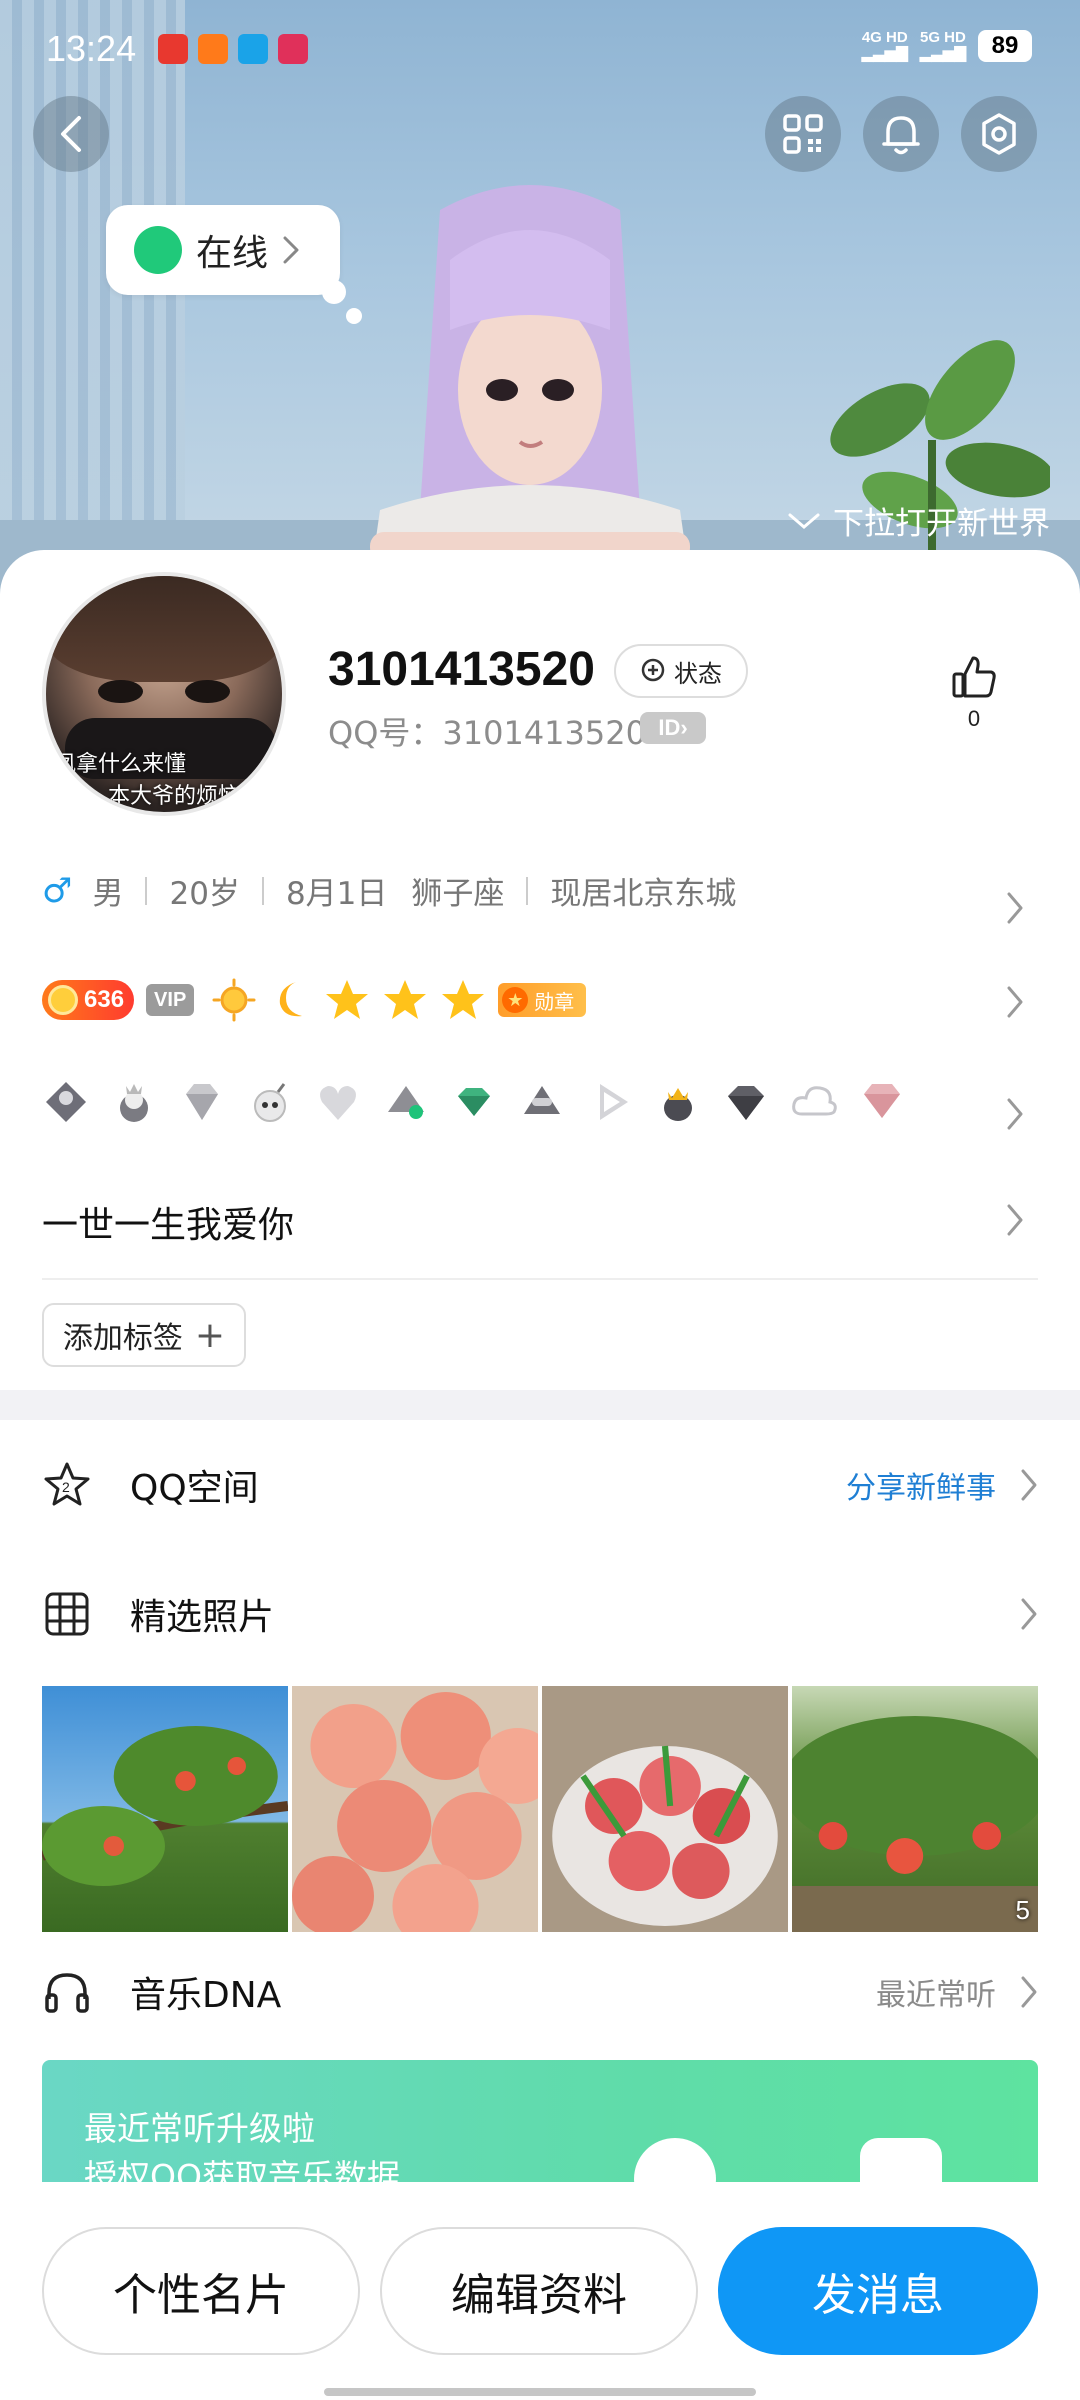 The image size is (1080, 2400). What do you see at coordinates (389, 890) in the screenshot?
I see `profile-info-row: ♂ 男 20岁 8月1日 狮子座 现居北京东城` at bounding box center [389, 890].